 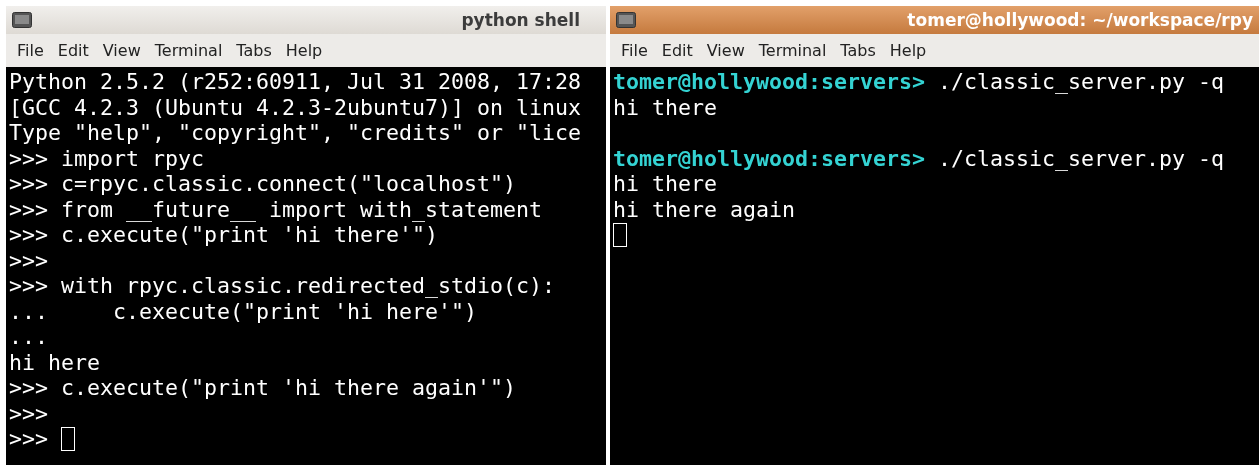 What do you see at coordinates (295, 81) in the screenshot?
I see `terminal-line: Python 2.5.2 (r252:60911, Jul 31 2008, 17:28` at bounding box center [295, 81].